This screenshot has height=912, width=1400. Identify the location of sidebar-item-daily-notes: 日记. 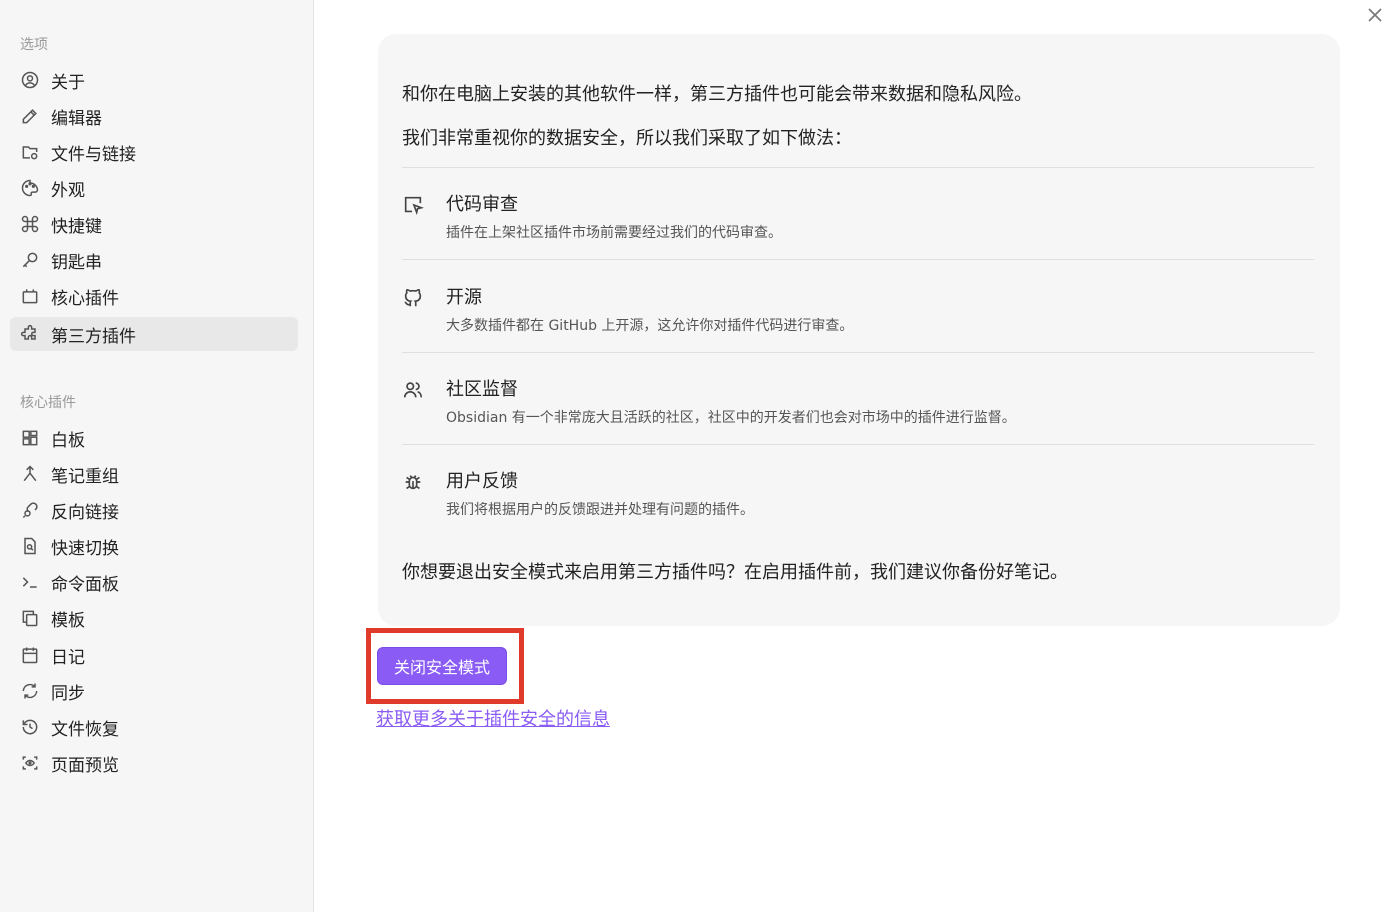
(154, 655).